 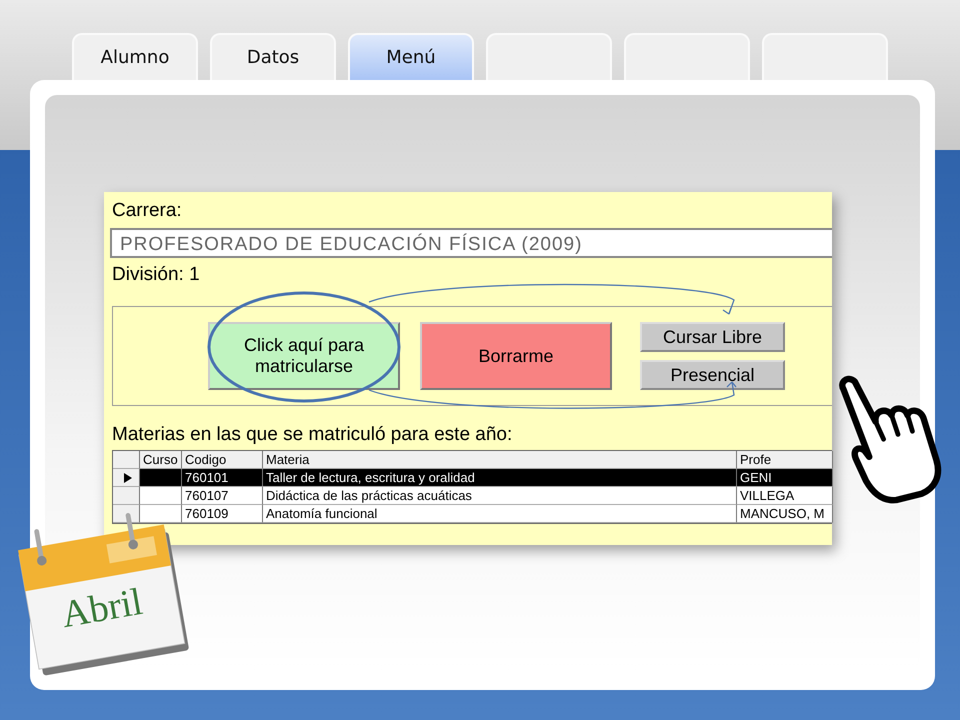 What do you see at coordinates (369, 495) in the screenshot?
I see `table-cell: Didáctica de las prácticas acuáticas` at bounding box center [369, 495].